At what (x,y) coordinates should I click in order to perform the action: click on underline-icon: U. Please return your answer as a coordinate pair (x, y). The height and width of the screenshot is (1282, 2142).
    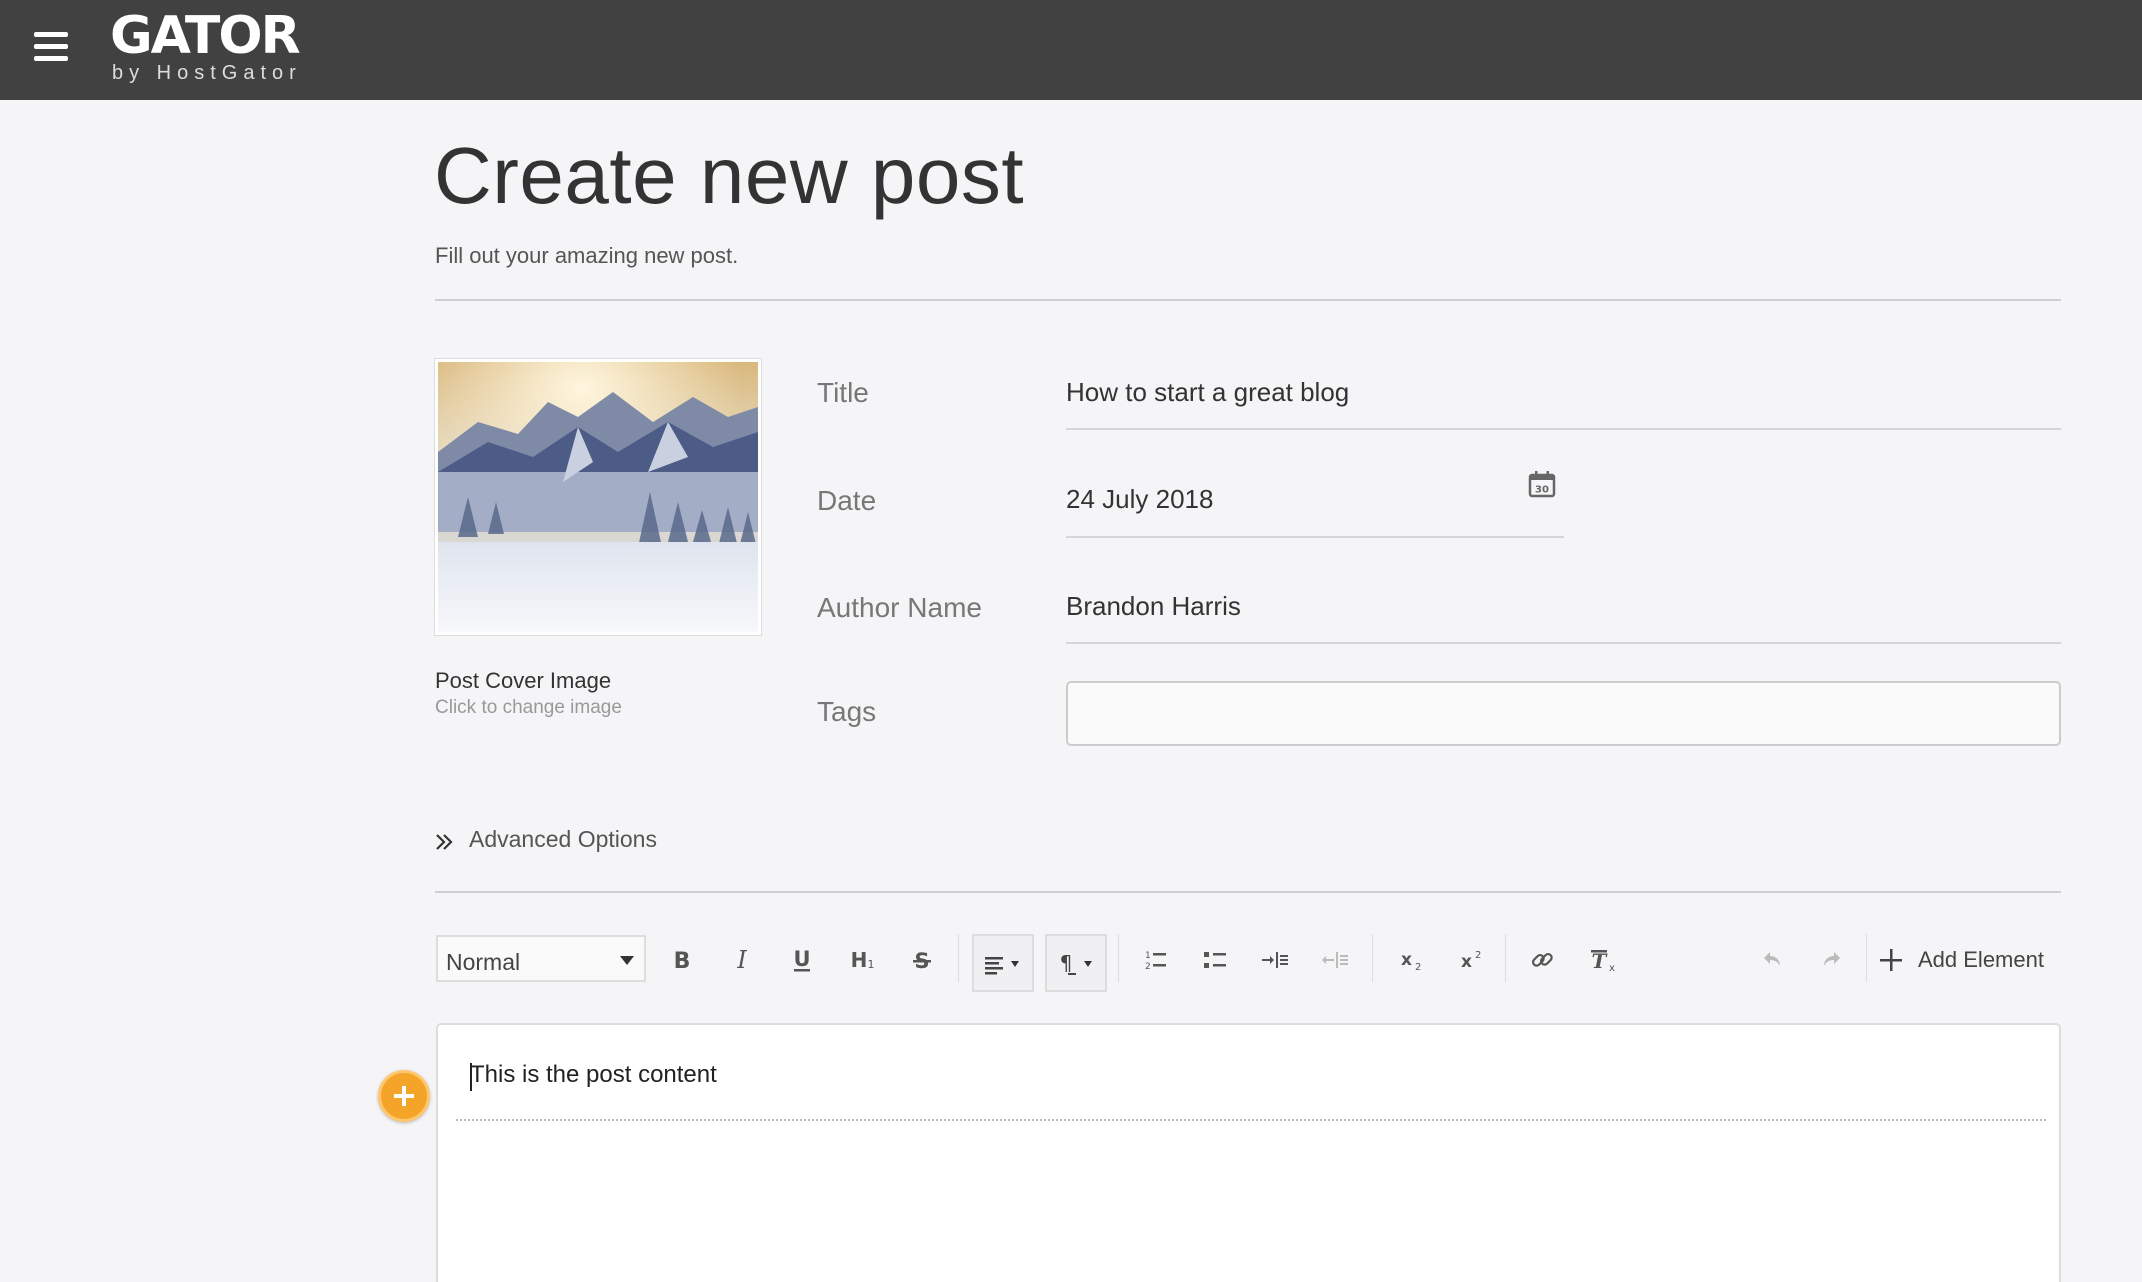
    Looking at the image, I should click on (802, 960).